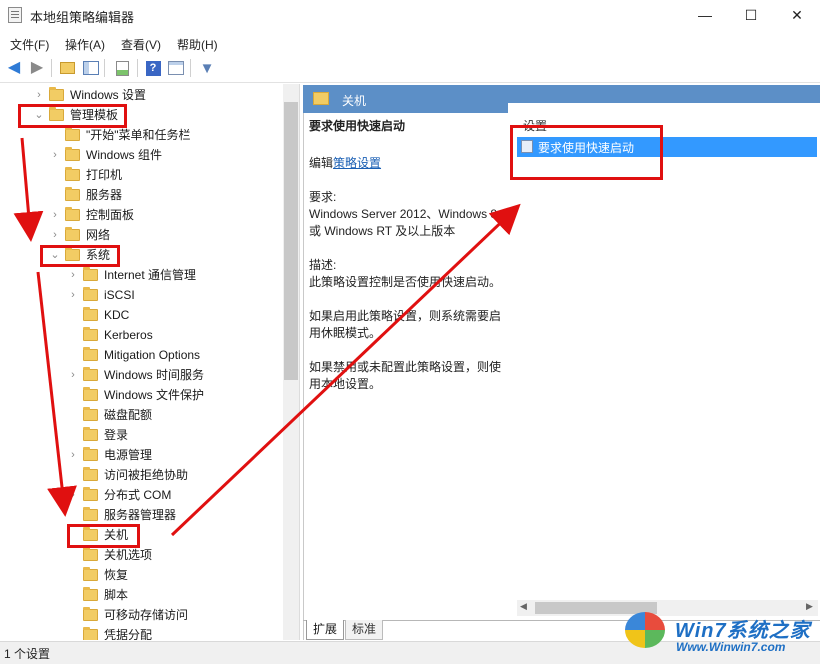 This screenshot has width=820, height=664. What do you see at coordinates (141, 44) in the screenshot?
I see `menu-view: 查看(V)` at bounding box center [141, 44].